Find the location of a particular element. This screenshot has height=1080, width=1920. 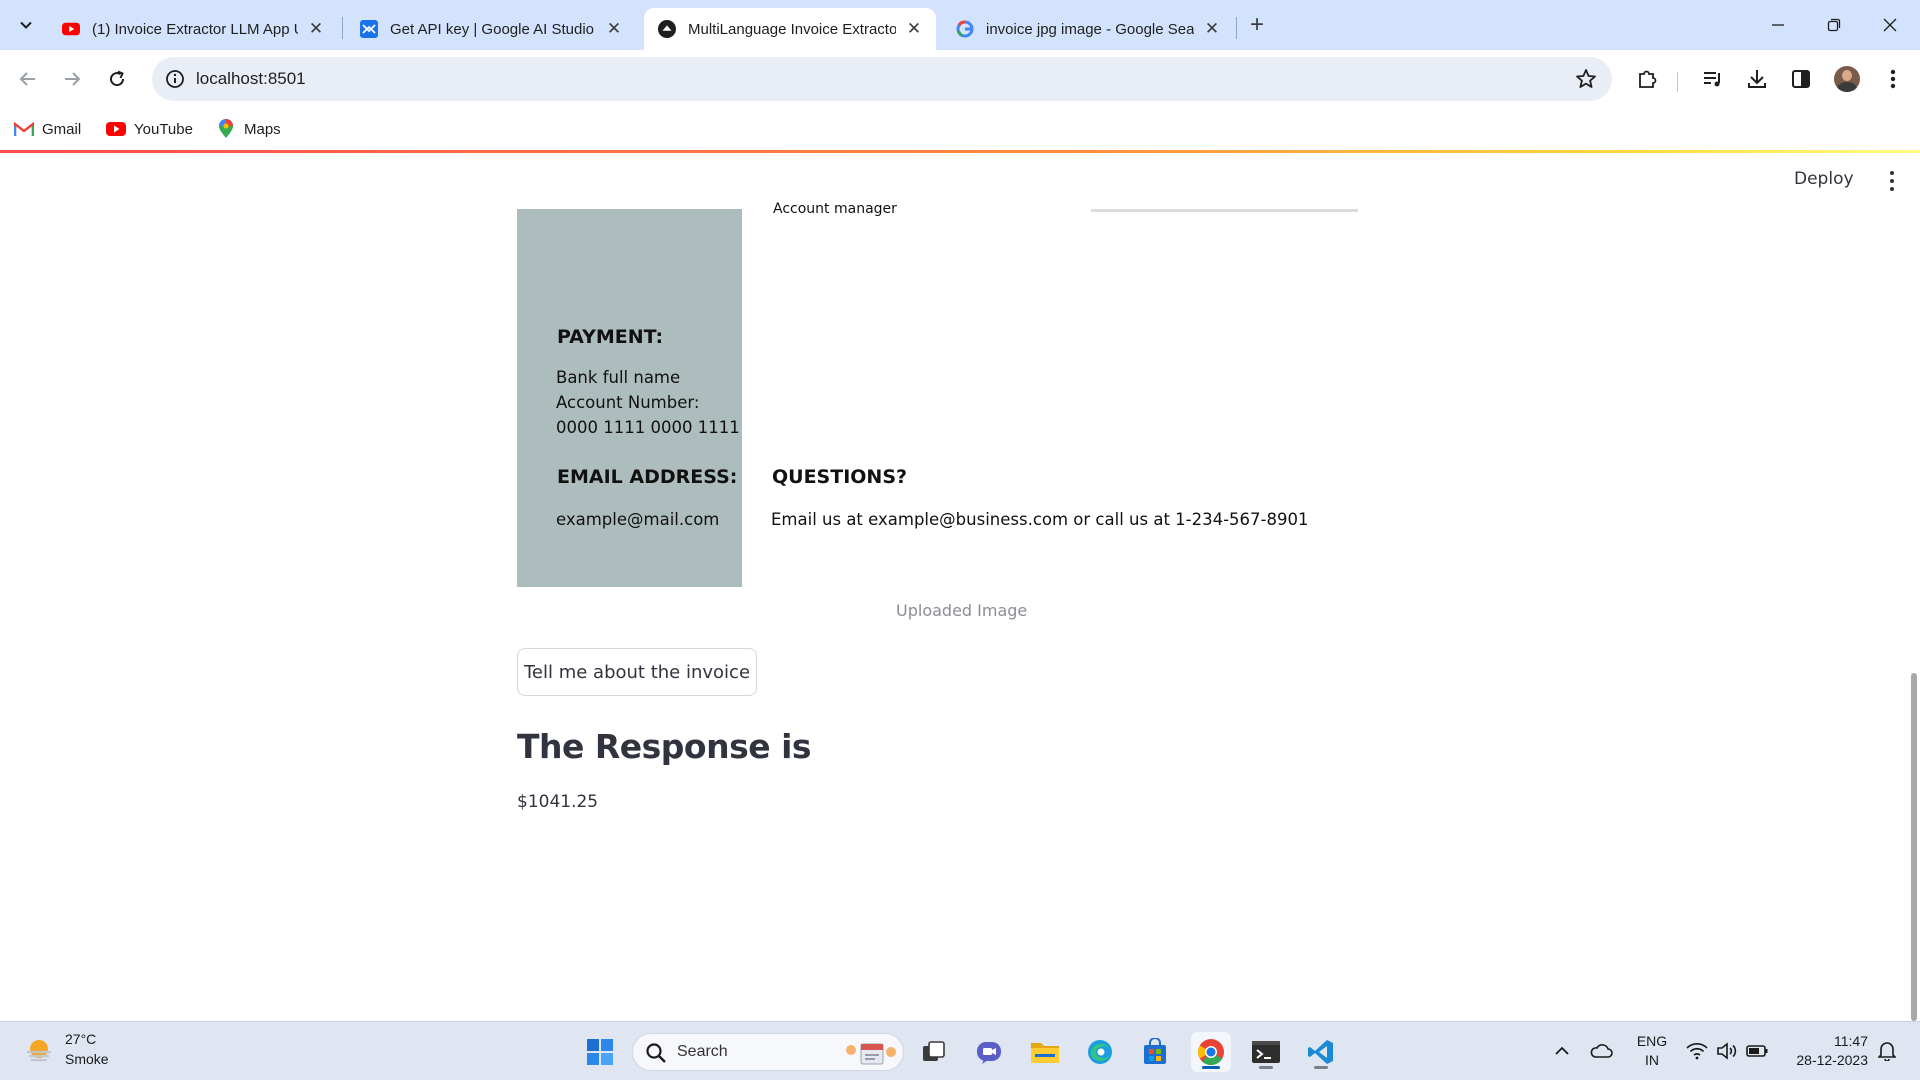

bookmark-maps: Maps is located at coordinates (248, 129).